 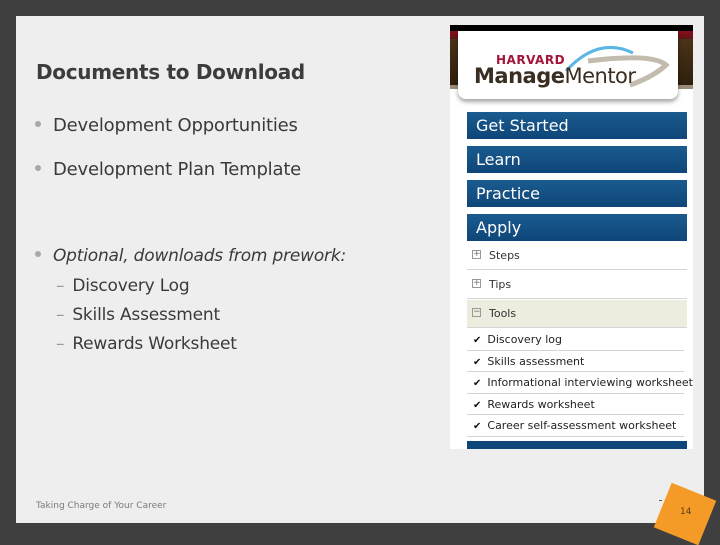 I want to click on nav-apply: Apply, so click(x=577, y=227).